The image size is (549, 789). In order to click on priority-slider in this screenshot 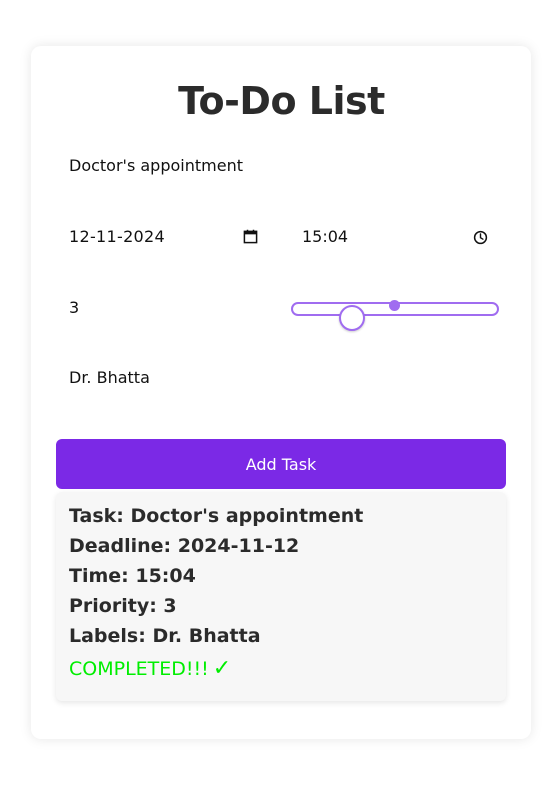, I will do `click(395, 315)`.